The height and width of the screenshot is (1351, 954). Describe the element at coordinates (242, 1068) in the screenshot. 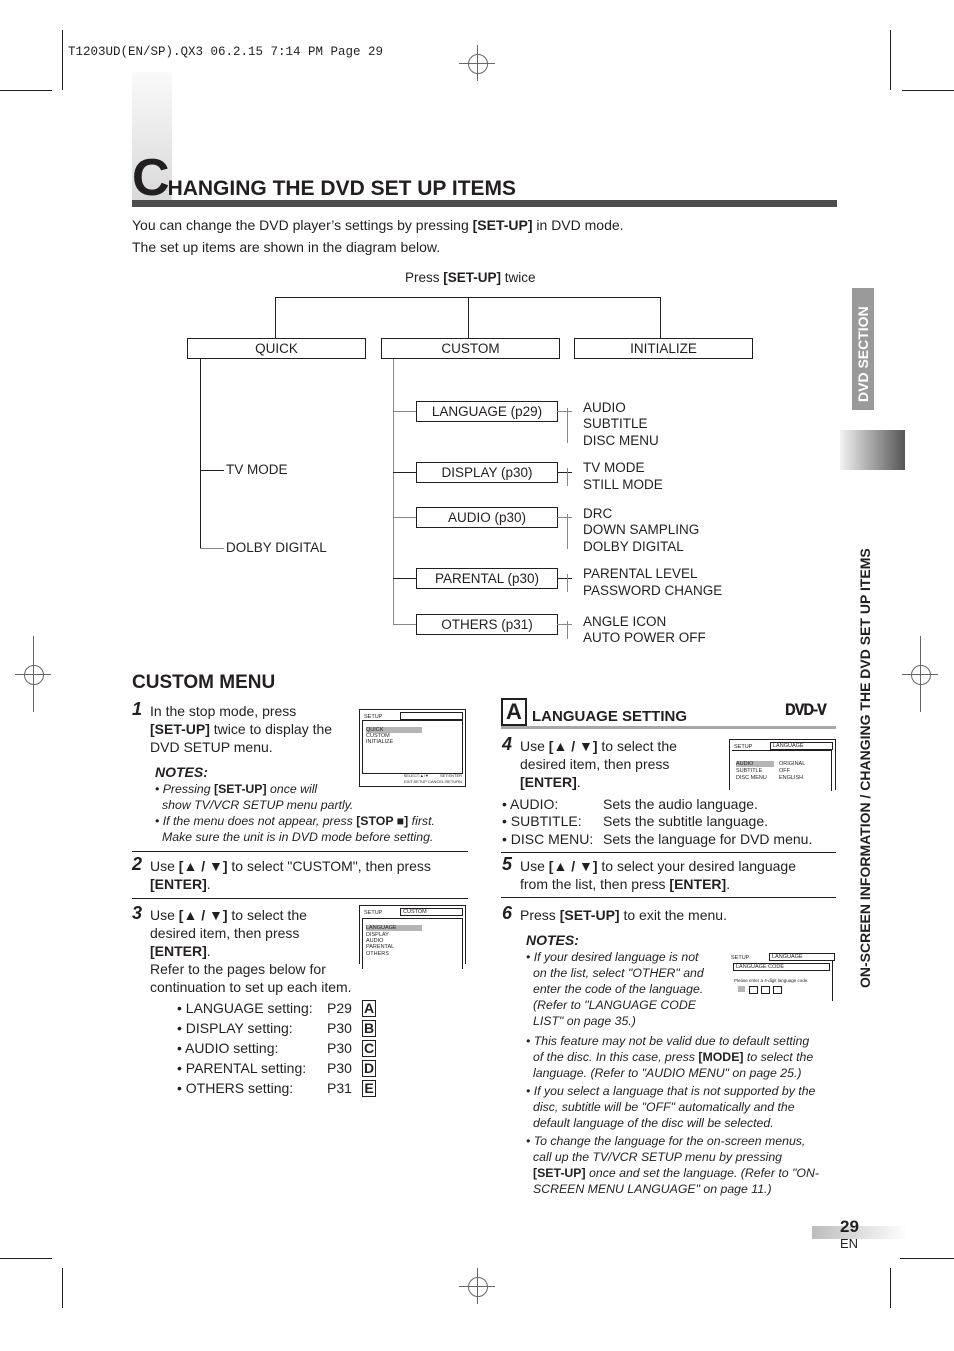

I see `ref-row: • PARENTAL setting:` at that location.